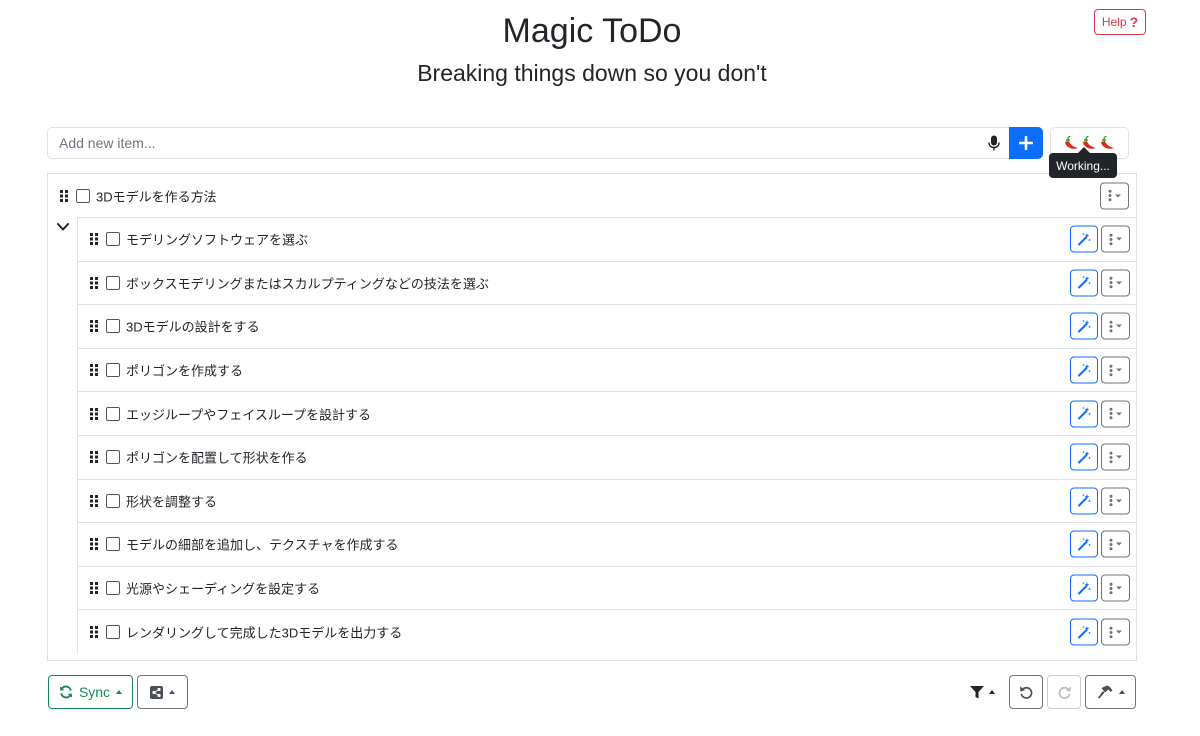  What do you see at coordinates (262, 544) in the screenshot?
I see `task-label: モデルの細部を追加し、テクスチャを作成する` at bounding box center [262, 544].